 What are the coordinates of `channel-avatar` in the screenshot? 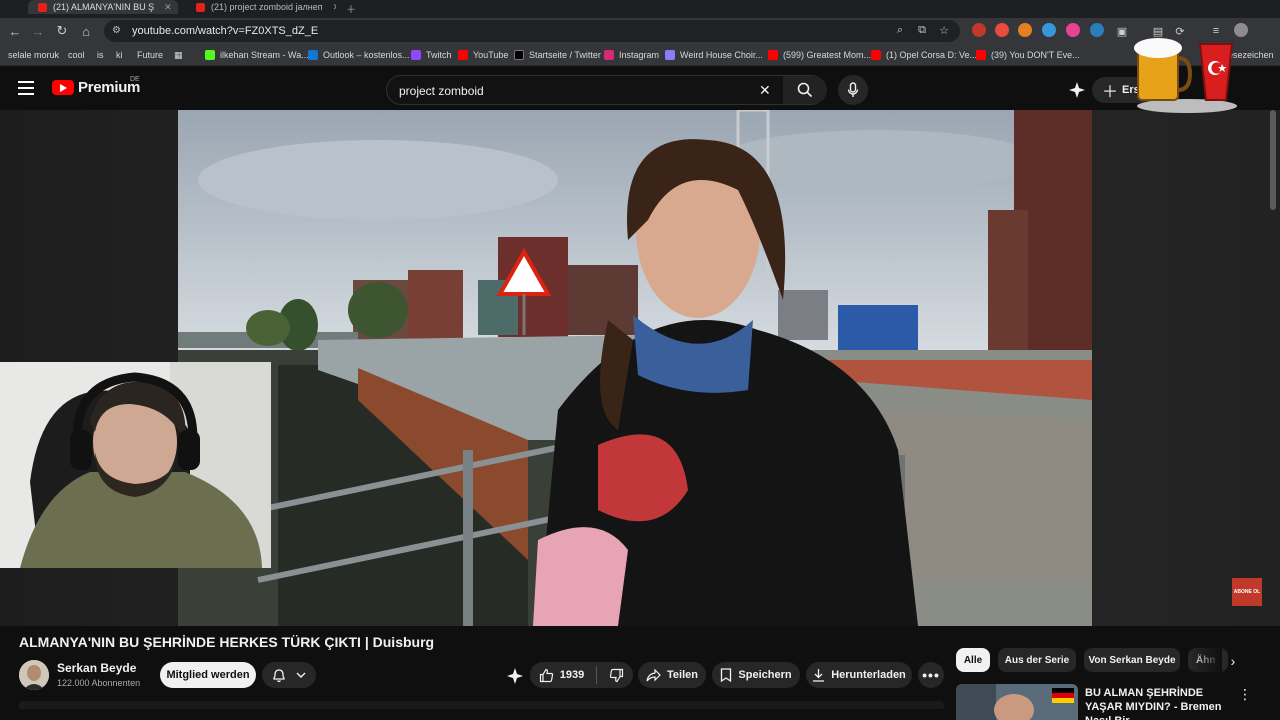 It's located at (34, 675).